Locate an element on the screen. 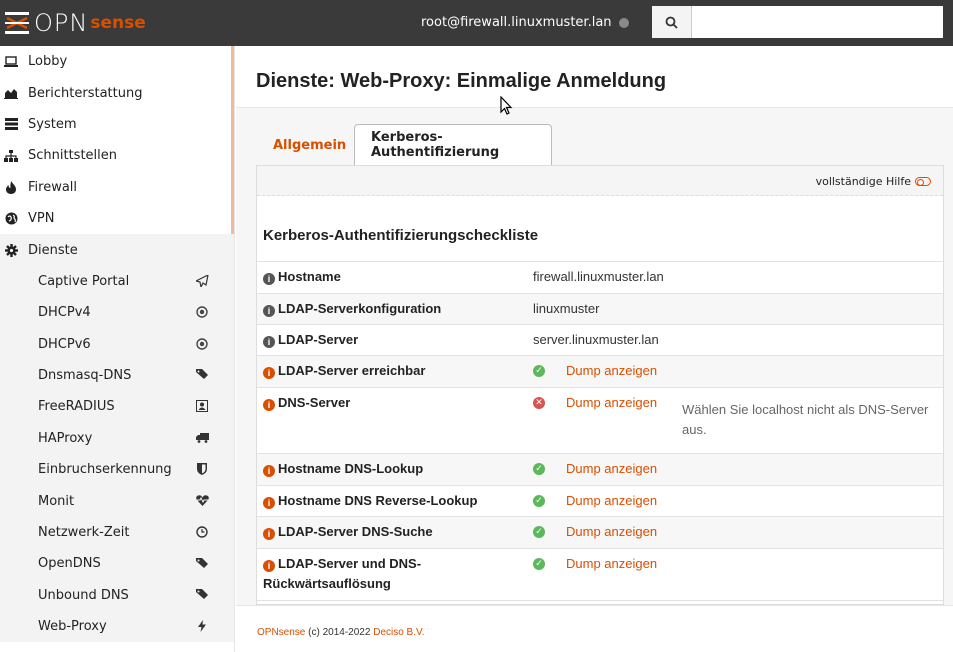  search-icon is located at coordinates (671, 22).